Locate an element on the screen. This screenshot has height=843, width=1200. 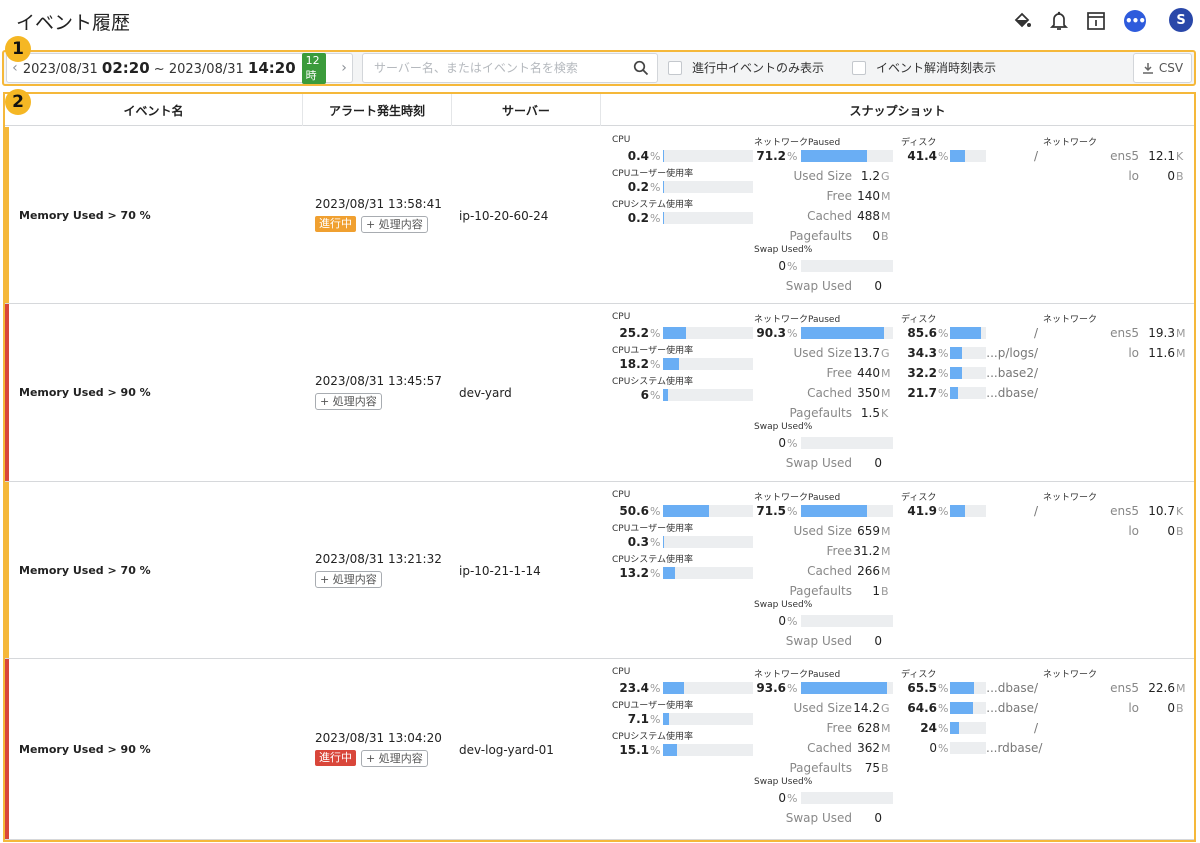
disk-path: ...p/logs/ is located at coordinates (1012, 353).